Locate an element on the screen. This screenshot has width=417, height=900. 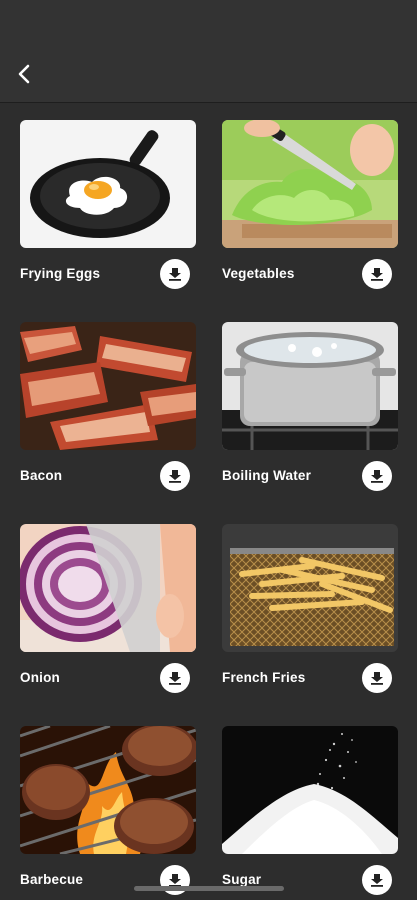
sound-label: French Fries is located at coordinates (264, 677).